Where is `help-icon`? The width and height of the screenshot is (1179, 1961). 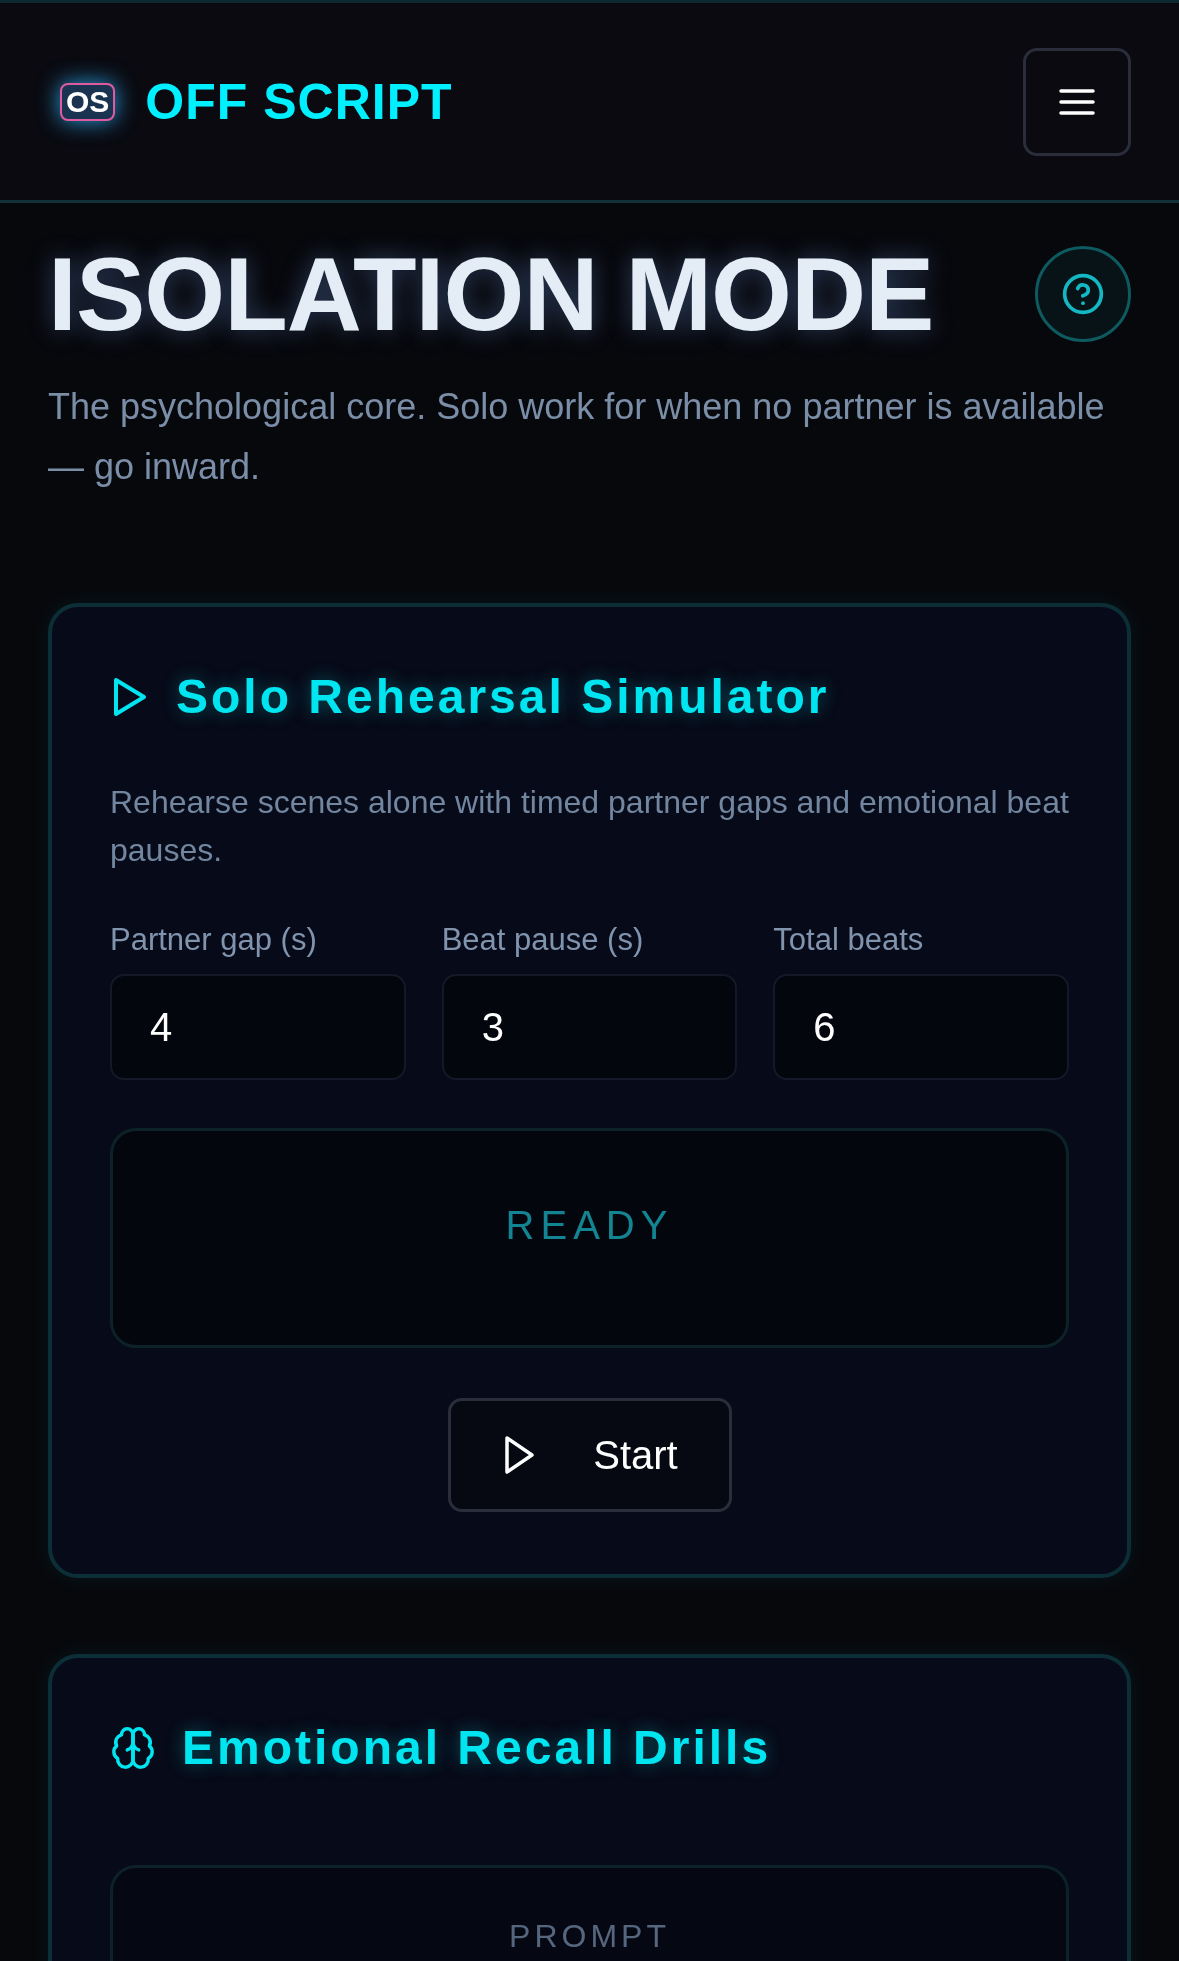
help-icon is located at coordinates (1083, 294).